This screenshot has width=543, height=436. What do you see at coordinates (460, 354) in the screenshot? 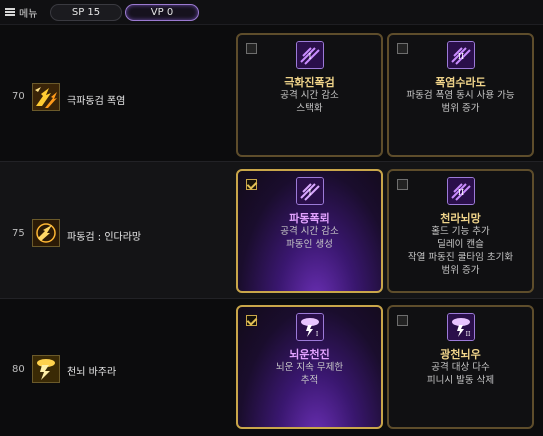
I see `option-title: 광천뇌우` at bounding box center [460, 354].